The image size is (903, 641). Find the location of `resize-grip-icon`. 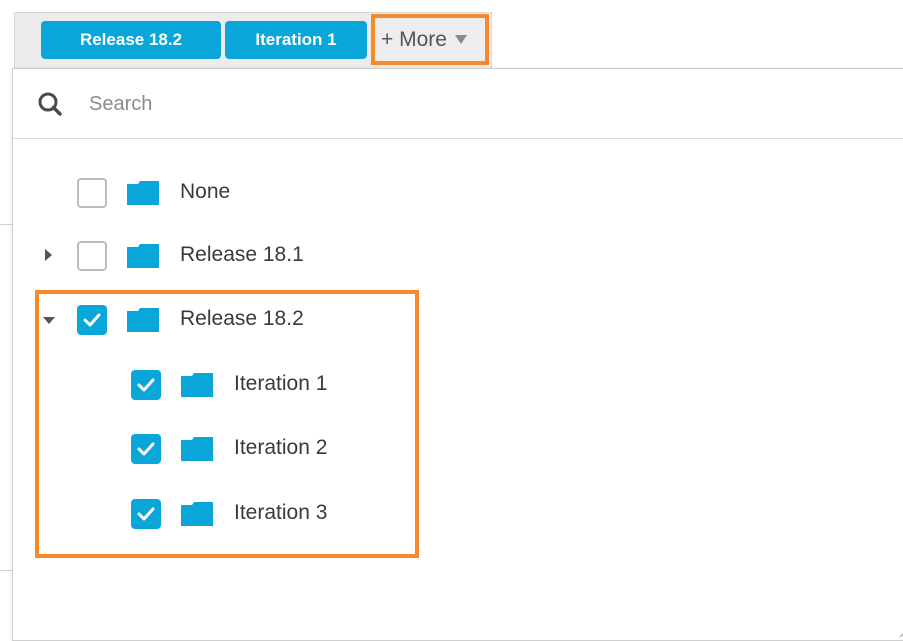

resize-grip-icon is located at coordinates (899, 631).